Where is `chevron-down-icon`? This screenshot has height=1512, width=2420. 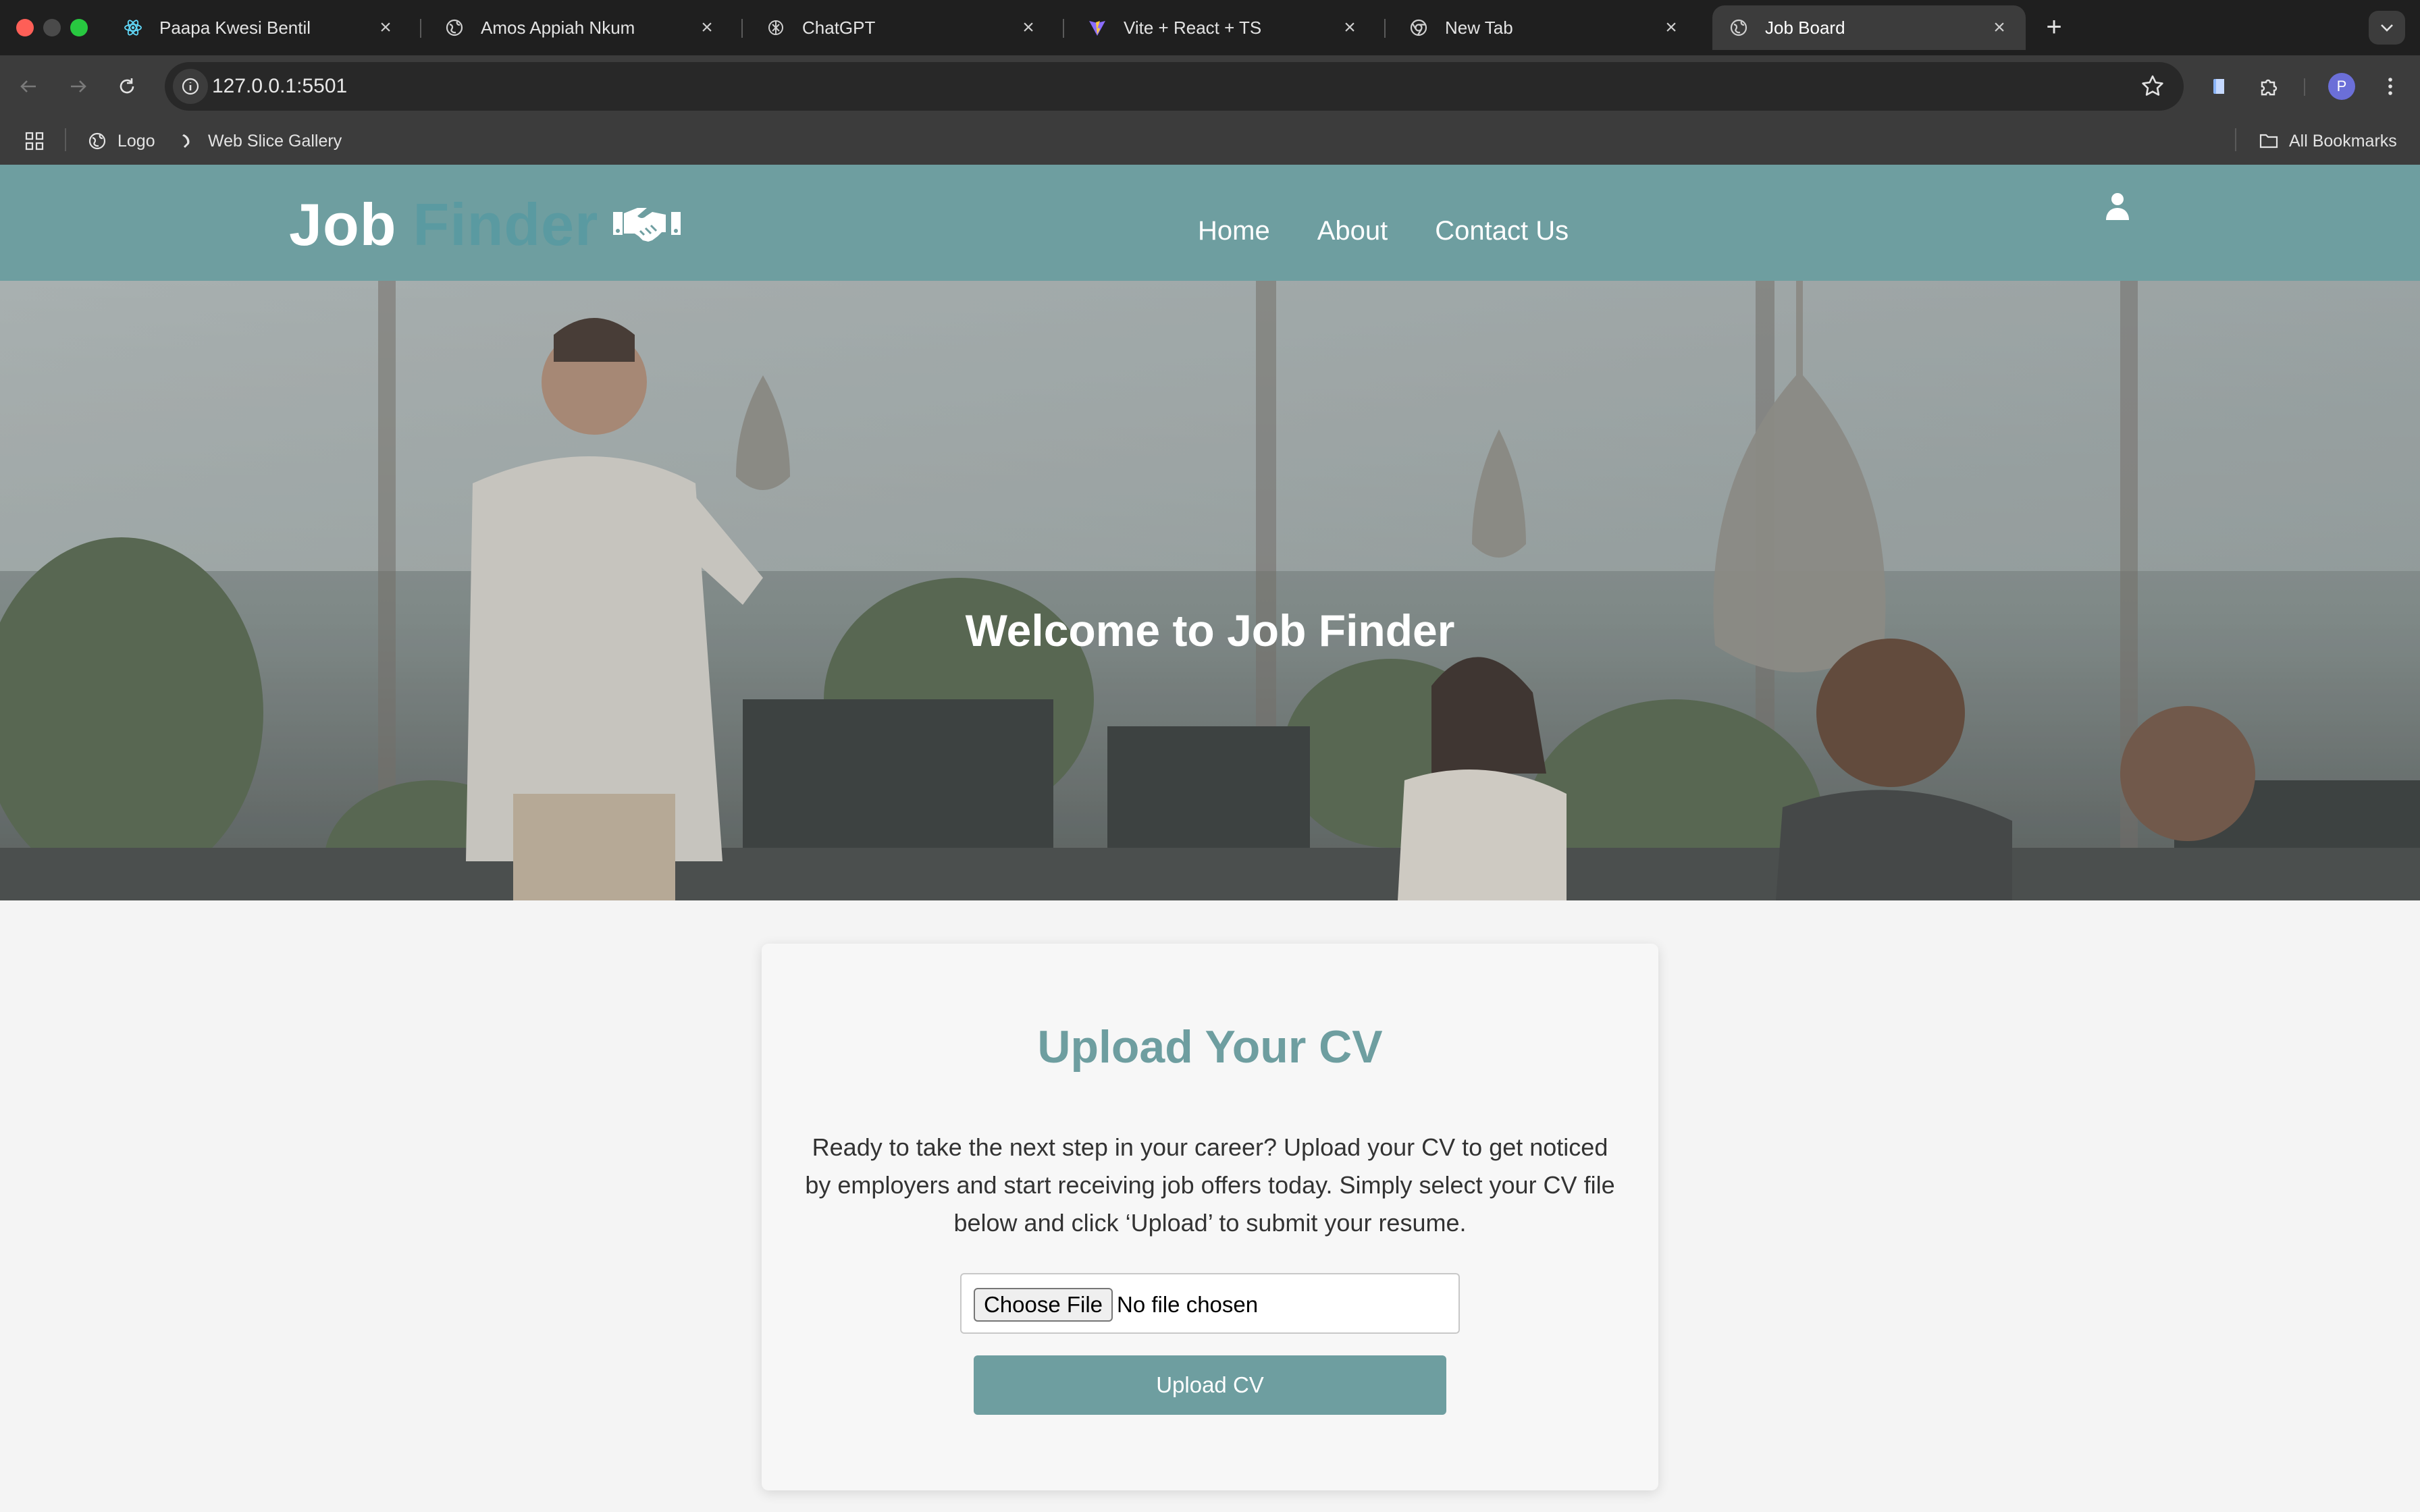
chevron-down-icon is located at coordinates (2387, 28).